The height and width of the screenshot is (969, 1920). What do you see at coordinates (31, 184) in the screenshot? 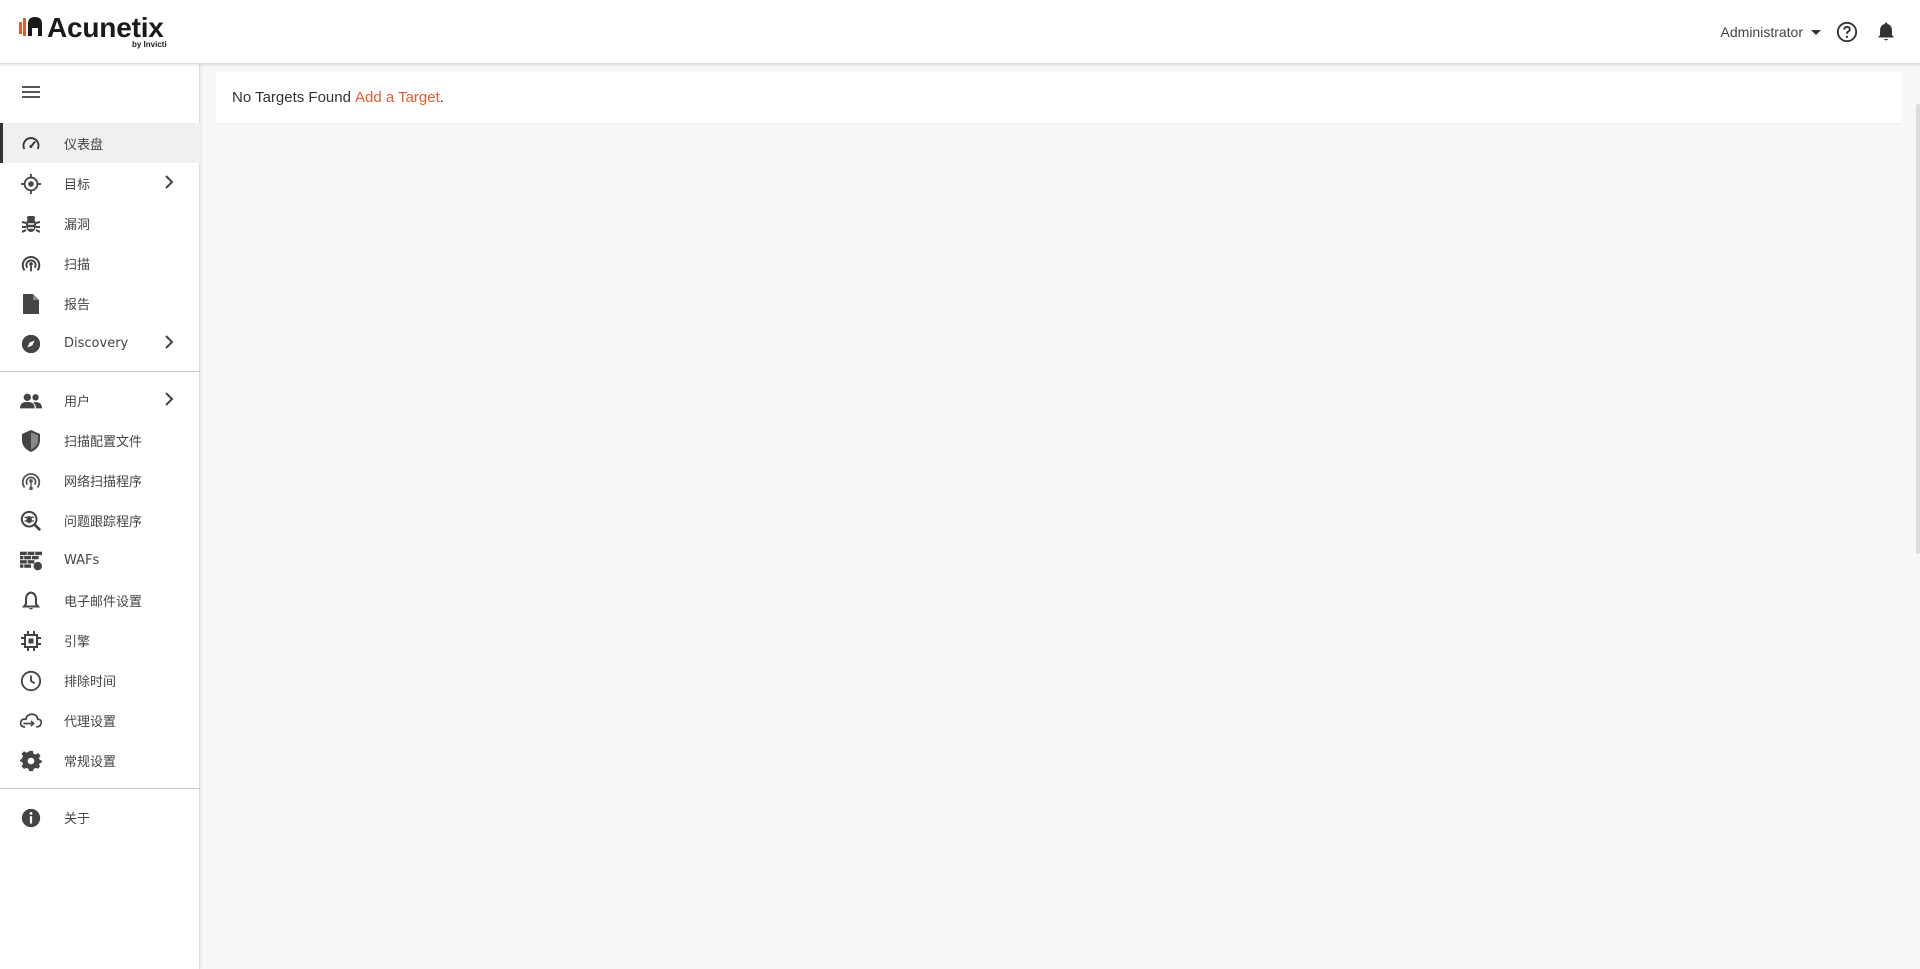
I see `target-icon` at bounding box center [31, 184].